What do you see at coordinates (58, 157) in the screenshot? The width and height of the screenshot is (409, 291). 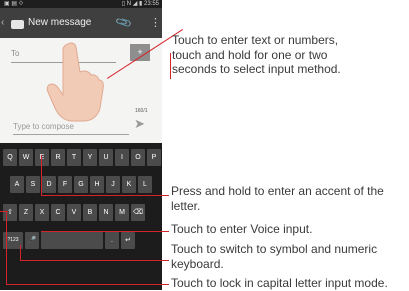 I see `key-r: R` at bounding box center [58, 157].